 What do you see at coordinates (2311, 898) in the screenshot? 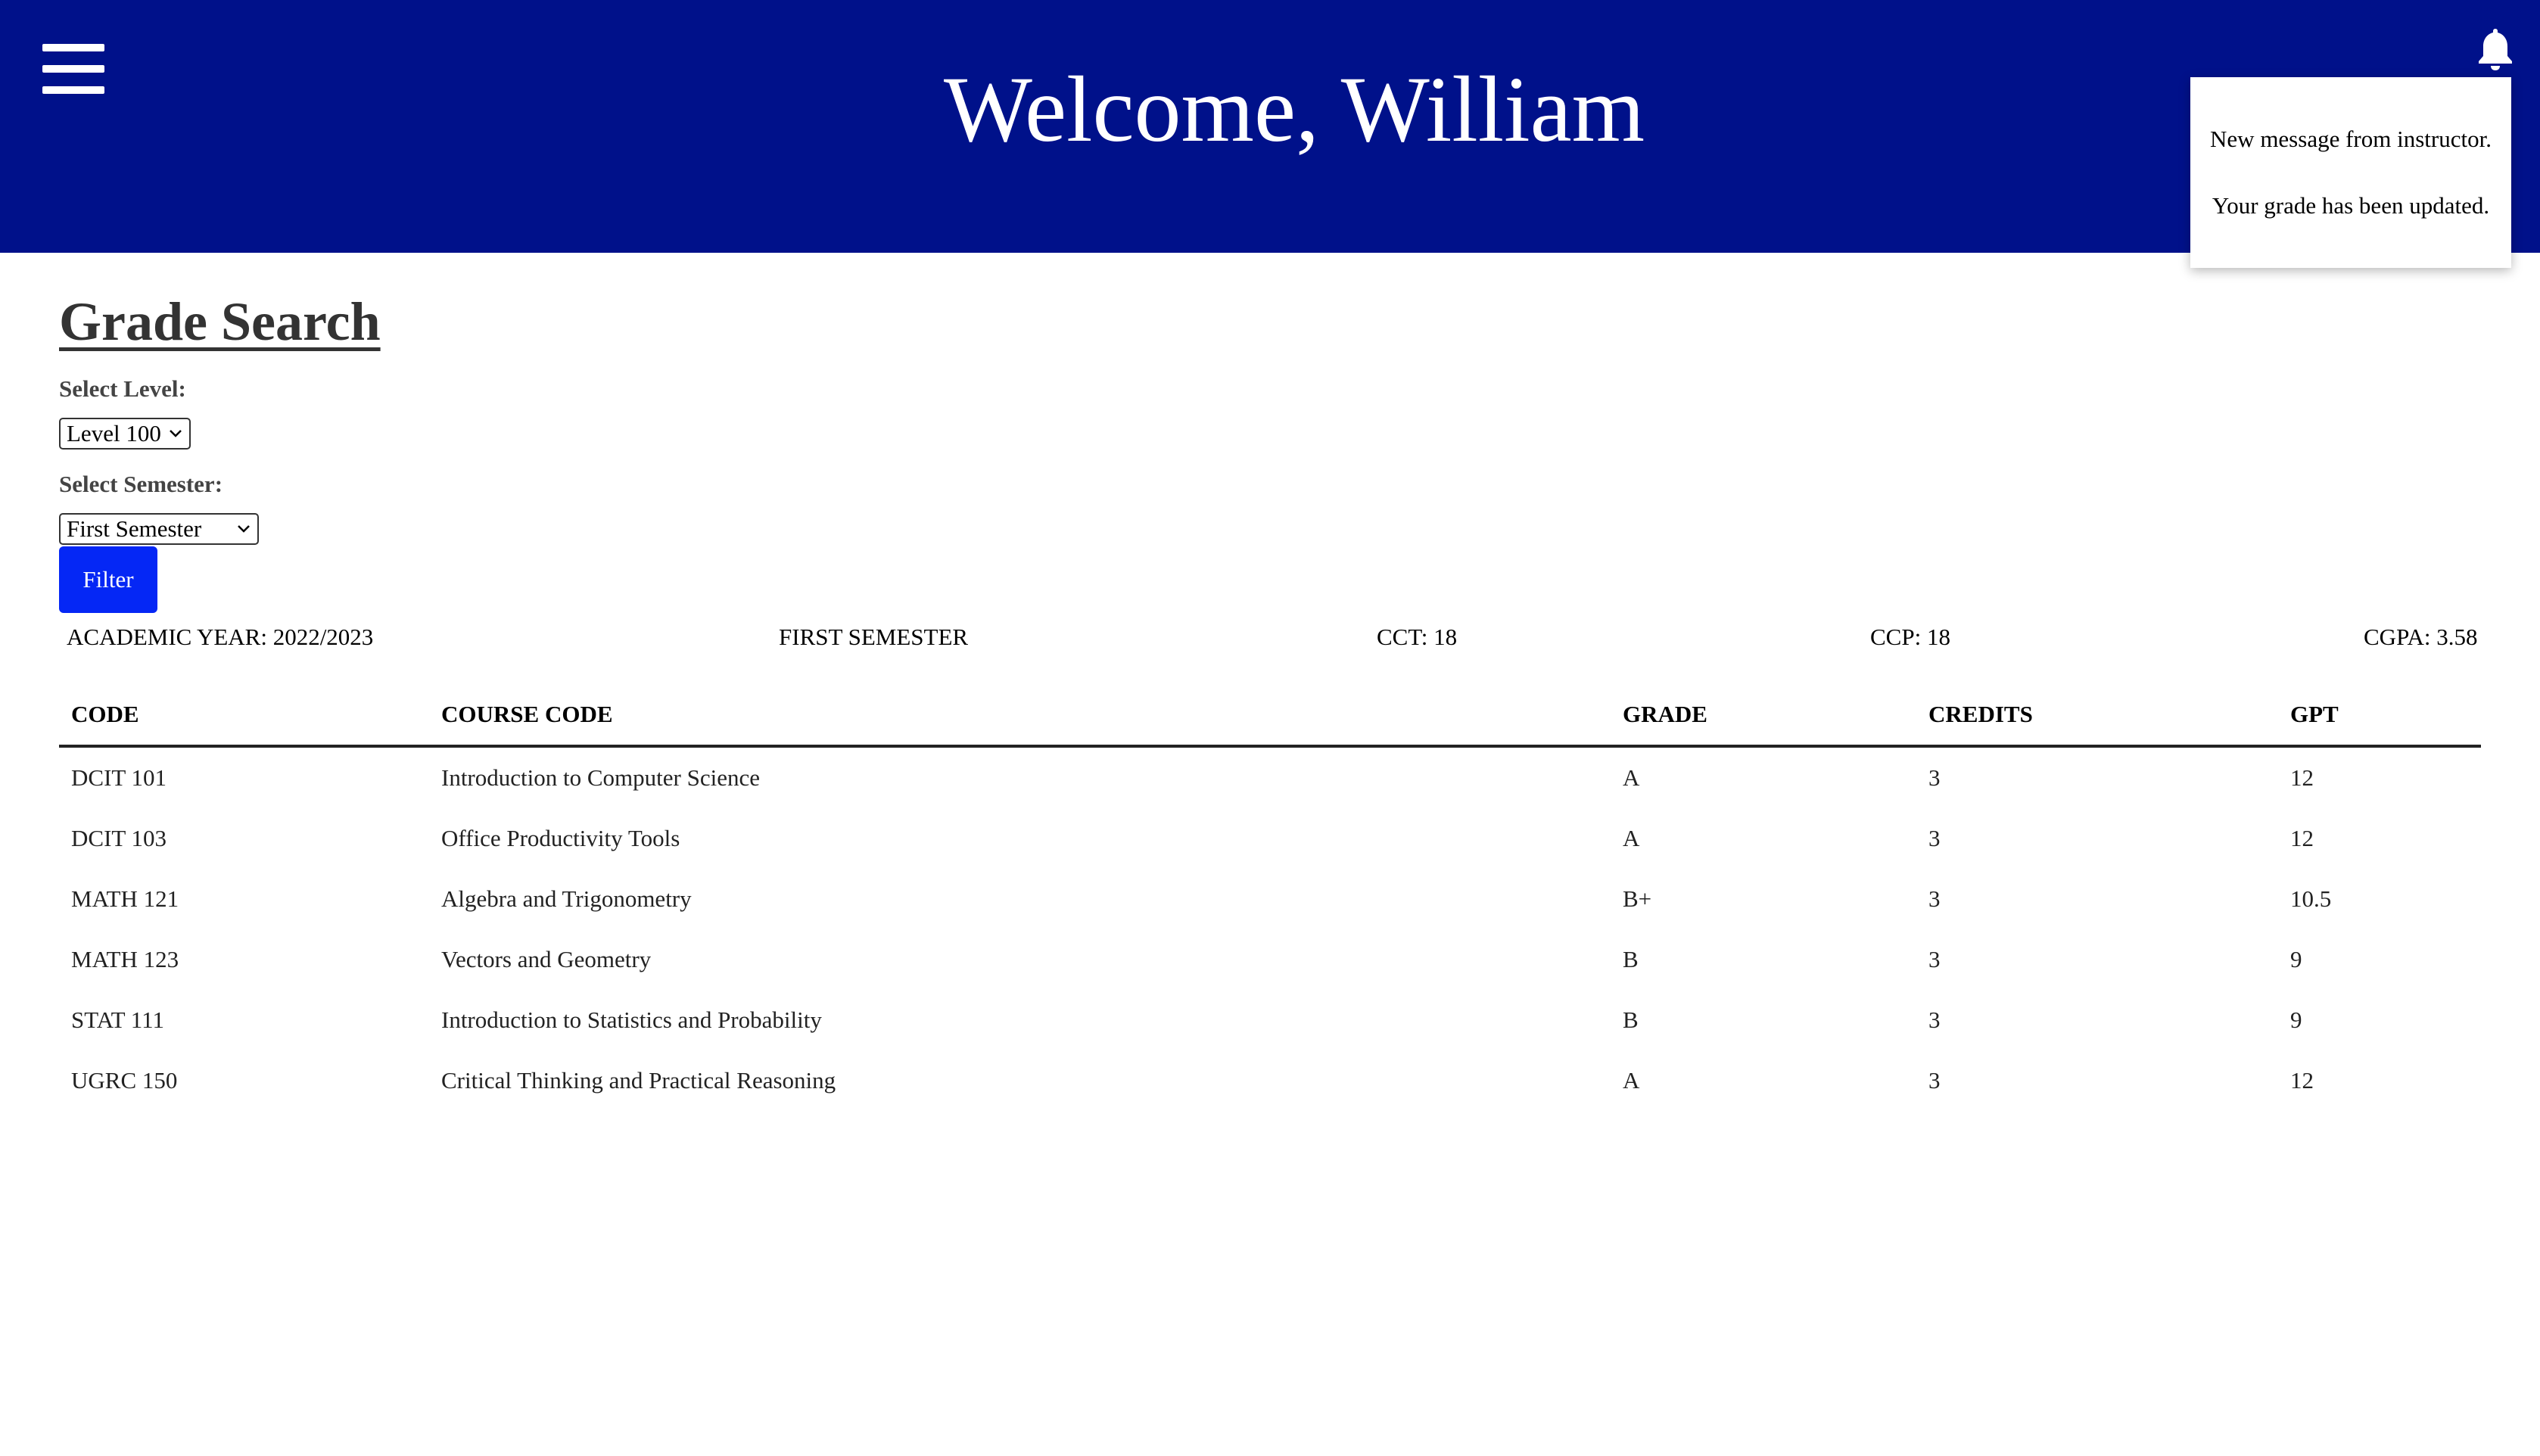
I see `cell-gpt: 10.5` at bounding box center [2311, 898].